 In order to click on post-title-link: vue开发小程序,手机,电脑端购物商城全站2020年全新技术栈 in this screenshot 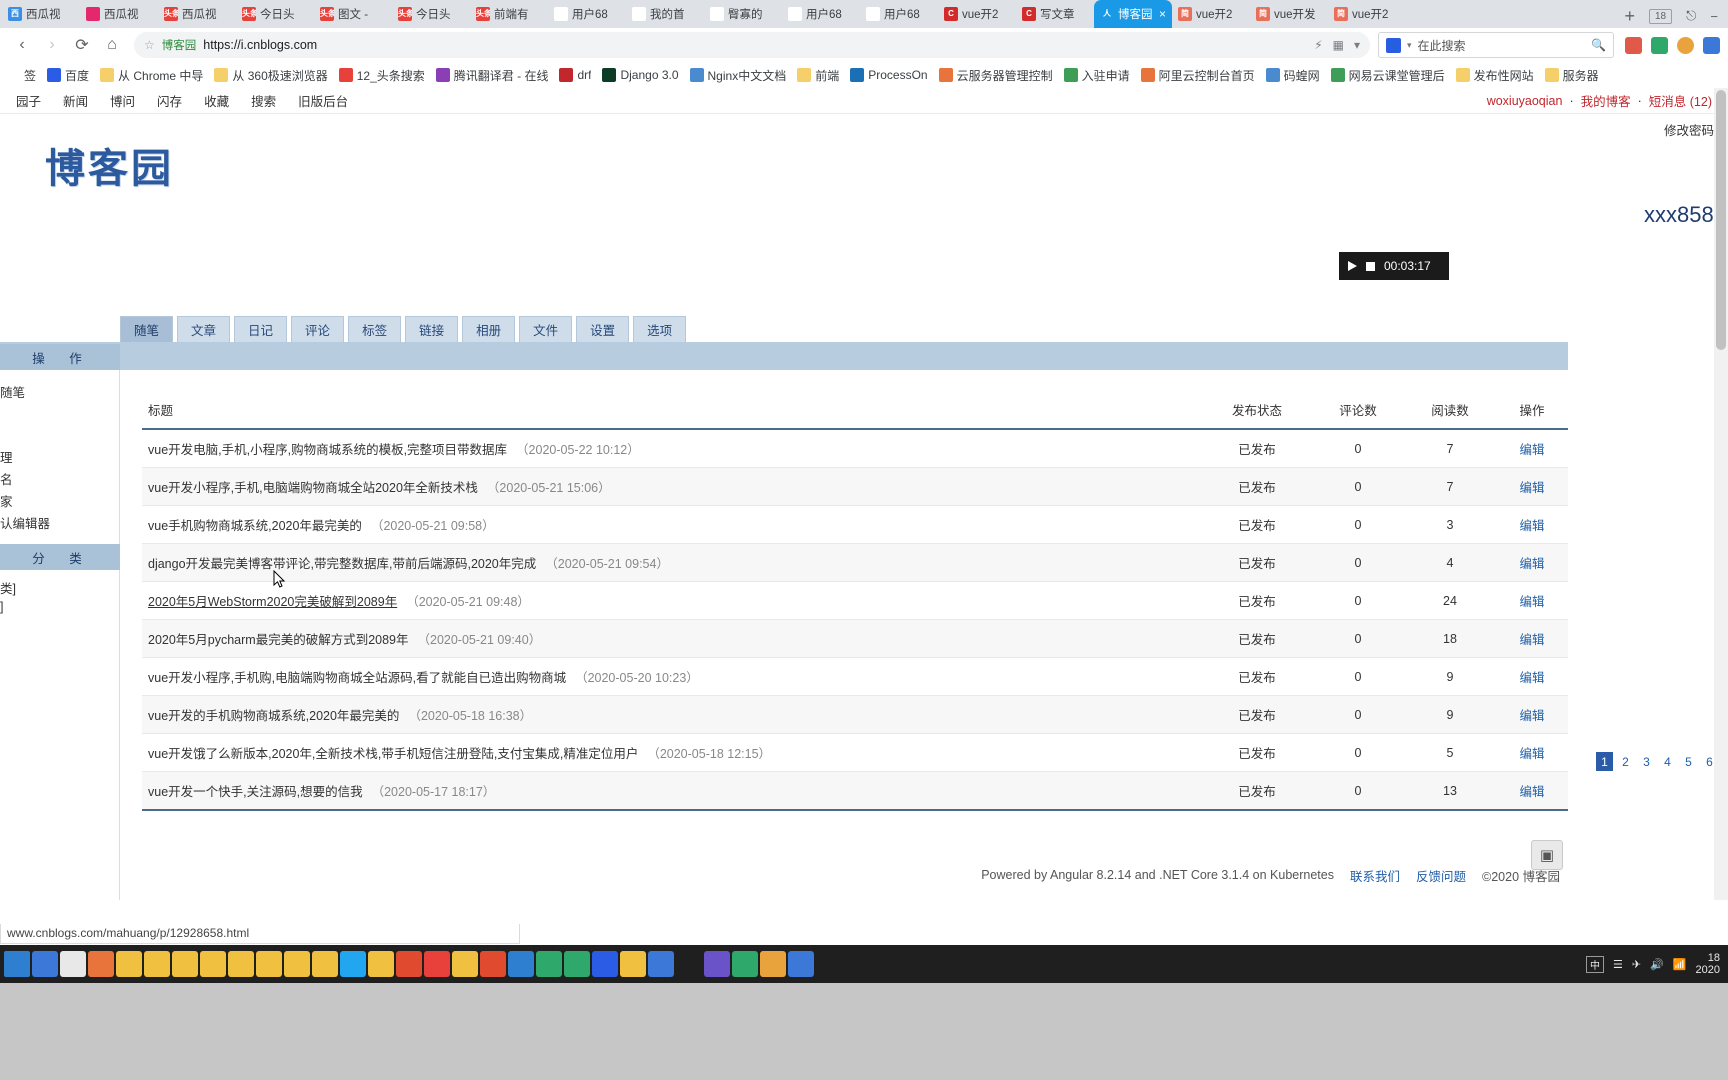, I will do `click(313, 488)`.